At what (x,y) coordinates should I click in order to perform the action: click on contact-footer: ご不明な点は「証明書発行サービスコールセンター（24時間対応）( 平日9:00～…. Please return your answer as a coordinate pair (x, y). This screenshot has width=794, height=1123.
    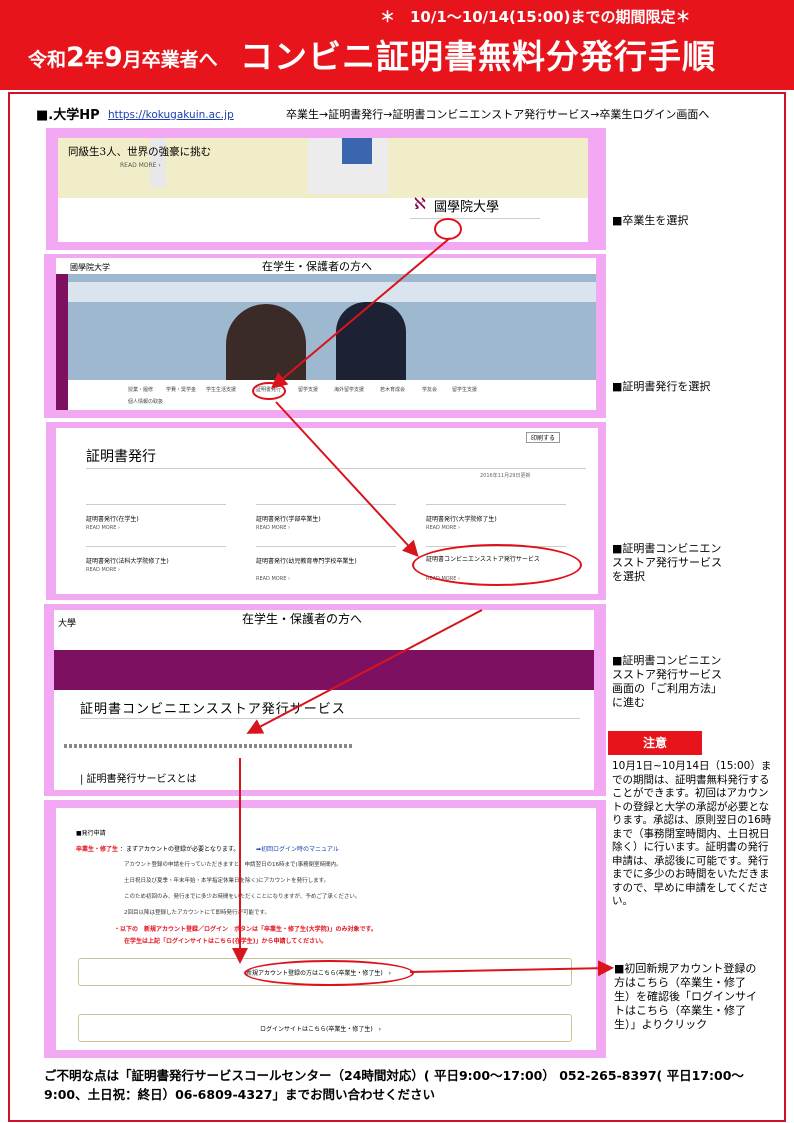
    Looking at the image, I should click on (394, 1085).